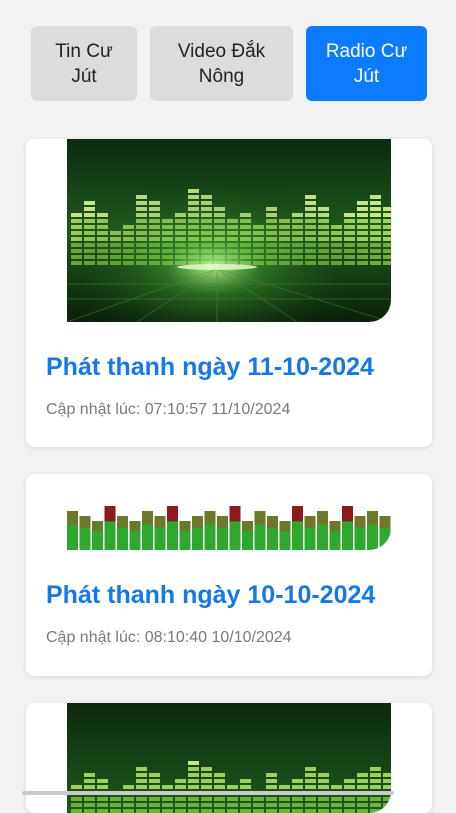  What do you see at coordinates (210, 367) in the screenshot?
I see `post-title: Phát thanh ngày 11-10-2024` at bounding box center [210, 367].